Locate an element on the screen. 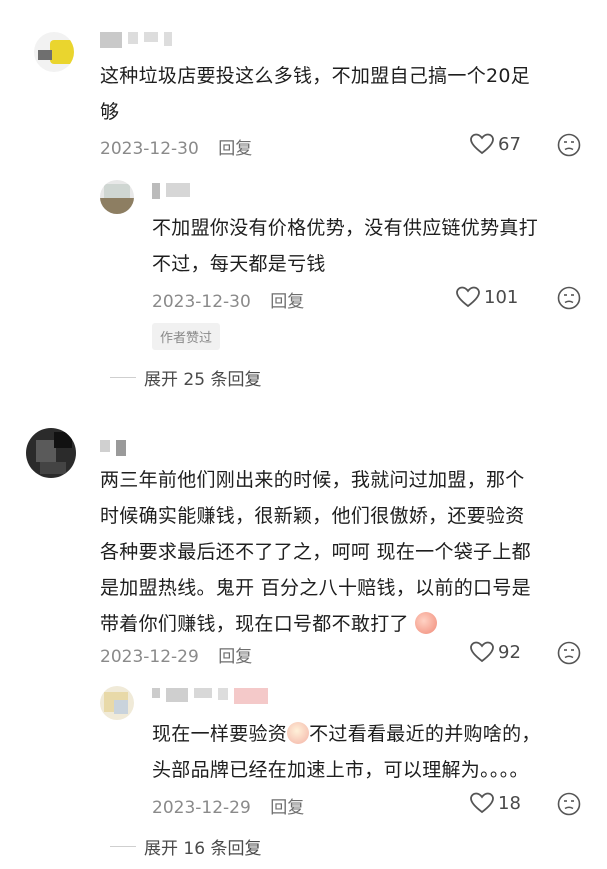  reply-text-line: 不过看看最近的并购啥的， is located at coordinates (425, 734).